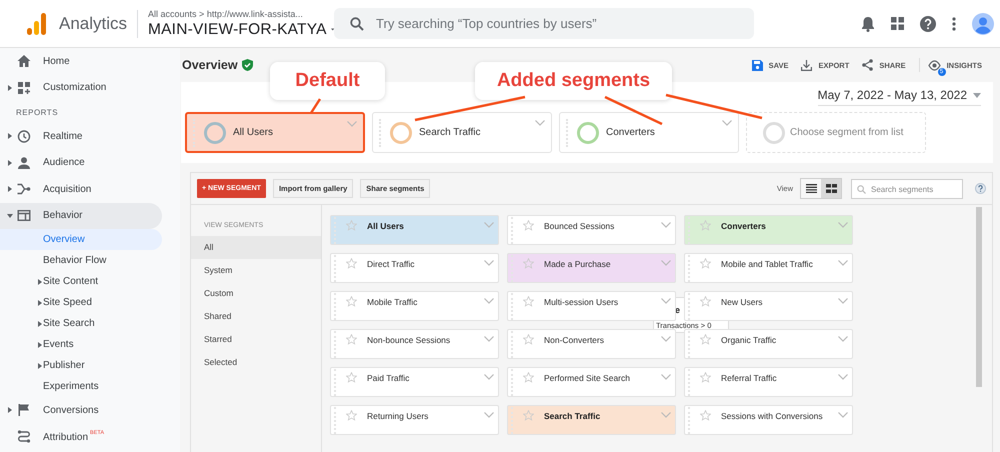 Image resolution: width=1000 pixels, height=452 pixels. I want to click on segment-card: All Users, so click(414, 230).